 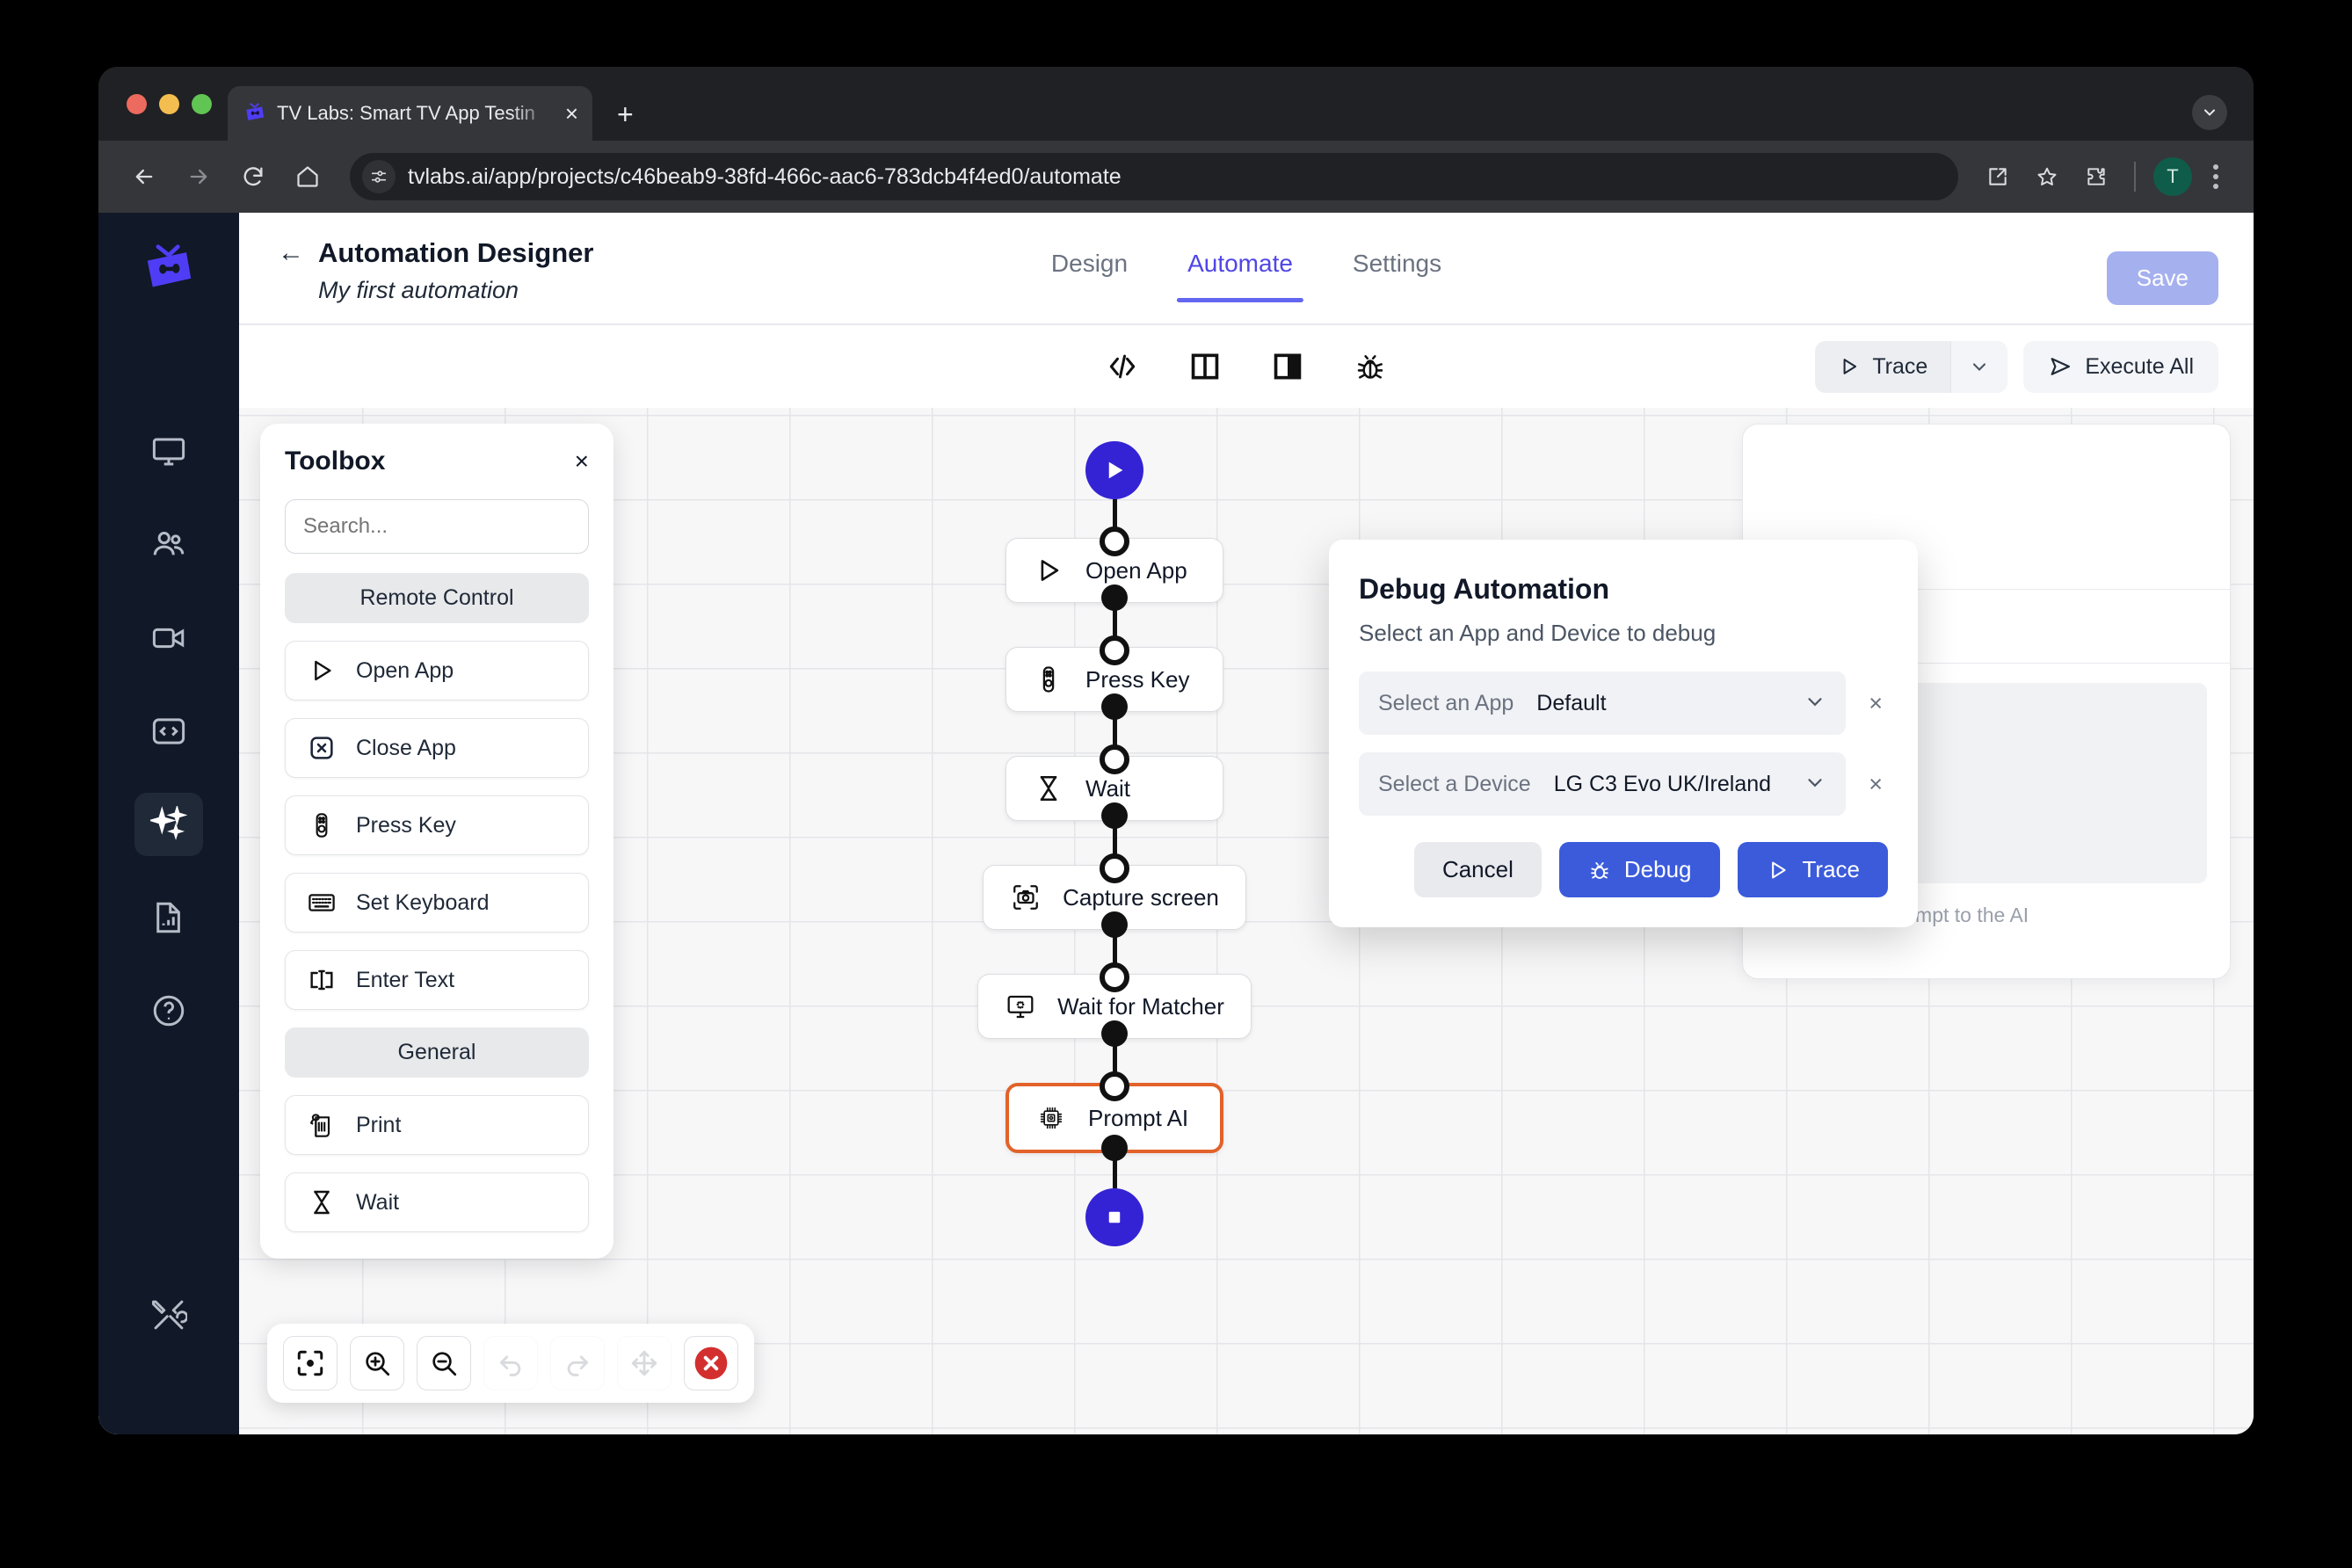 I want to click on tab-settings: Settings, so click(x=1397, y=276).